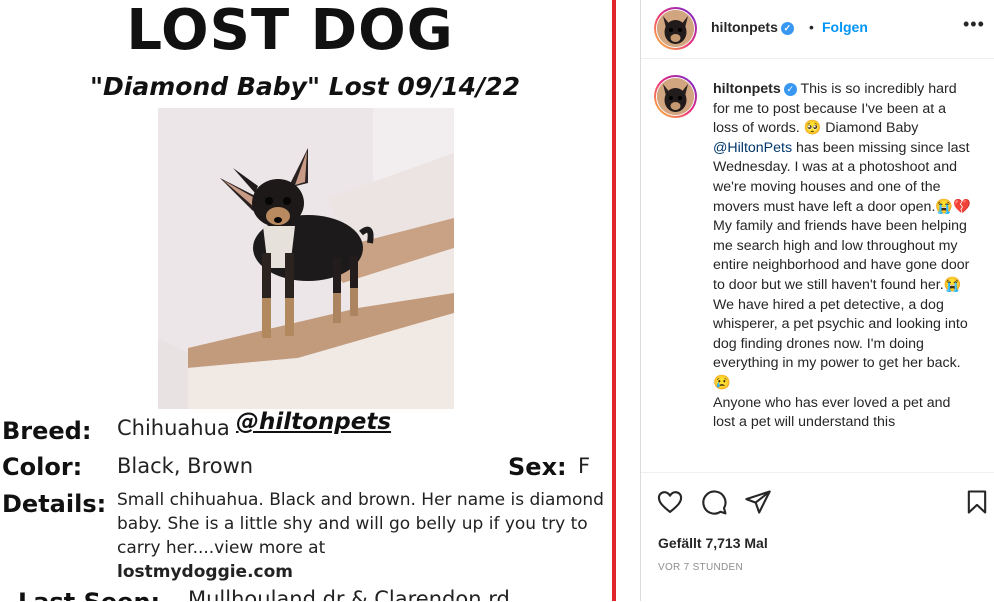  I want to click on last-seen-value: Mullhouland dr & Clarendon rd, so click(349, 594).